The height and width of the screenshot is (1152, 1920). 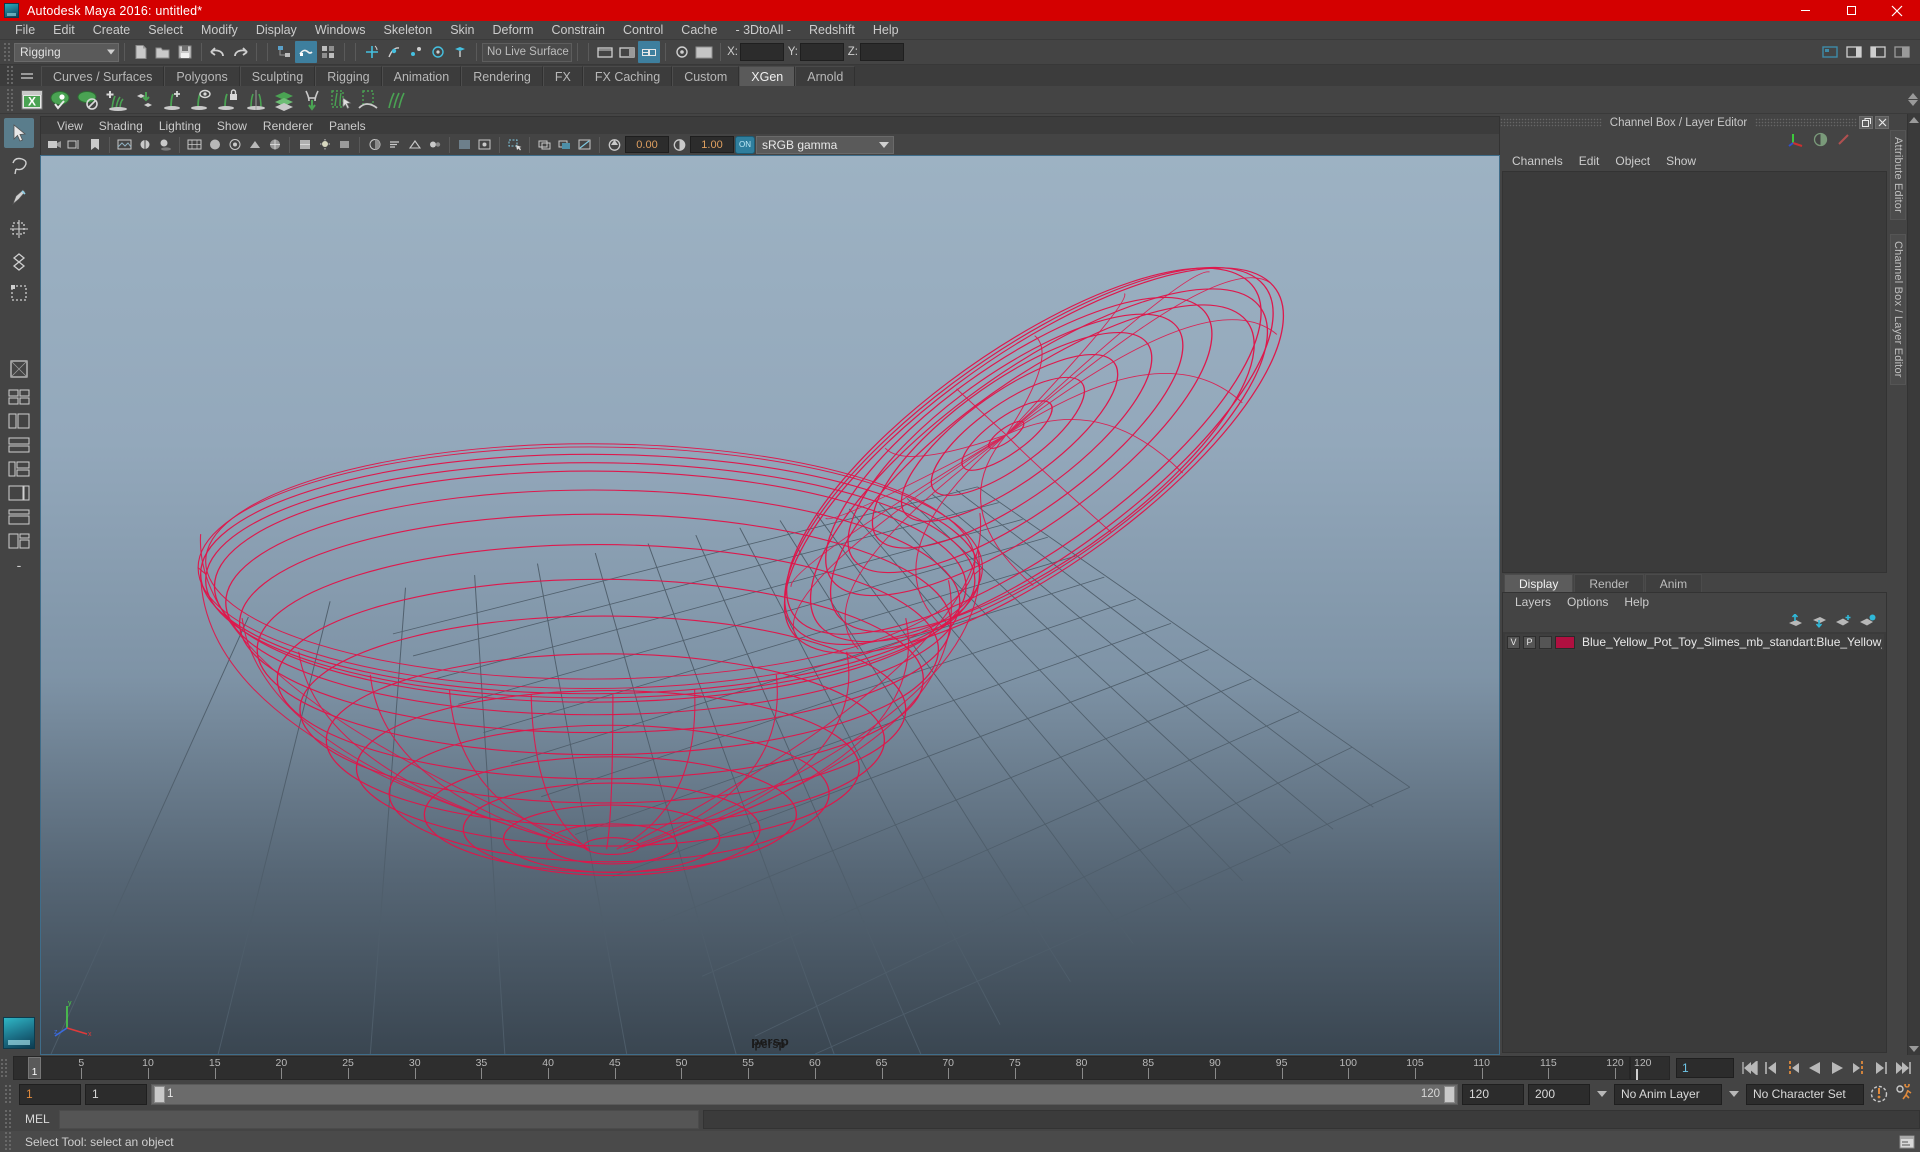 What do you see at coordinates (347, 126) in the screenshot?
I see `viewport-menu-panels: Panels` at bounding box center [347, 126].